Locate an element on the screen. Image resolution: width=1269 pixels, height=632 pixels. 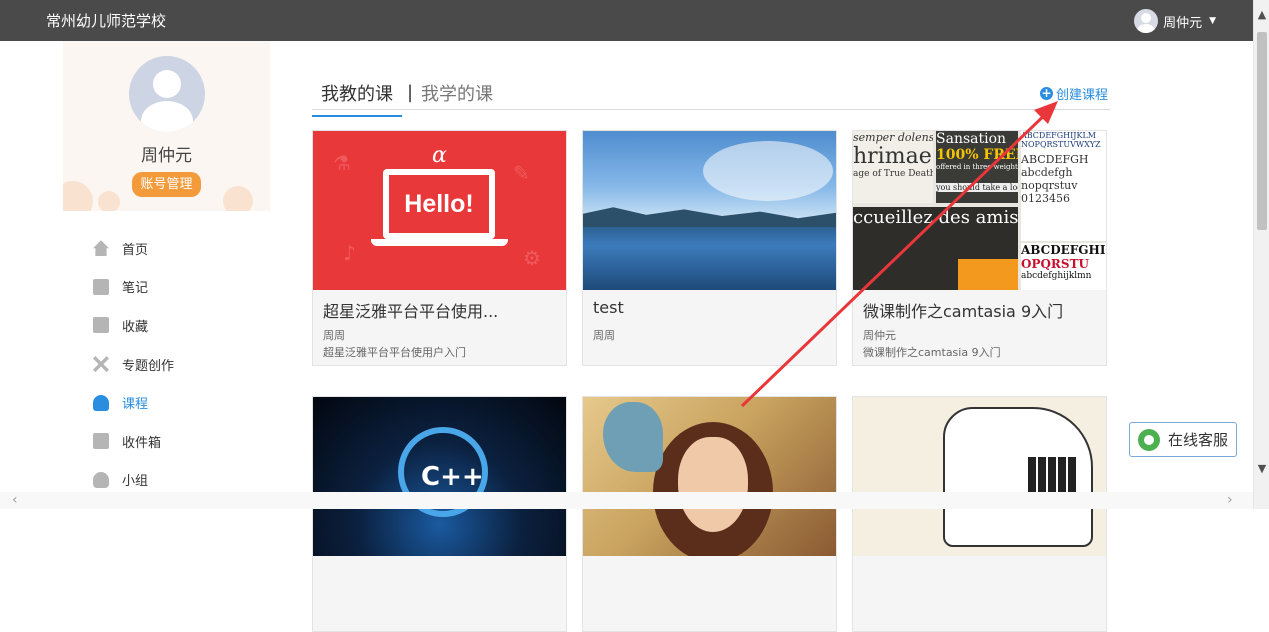
vertical-scrollbar: ▲ ▼ is located at coordinates (1261, 254).